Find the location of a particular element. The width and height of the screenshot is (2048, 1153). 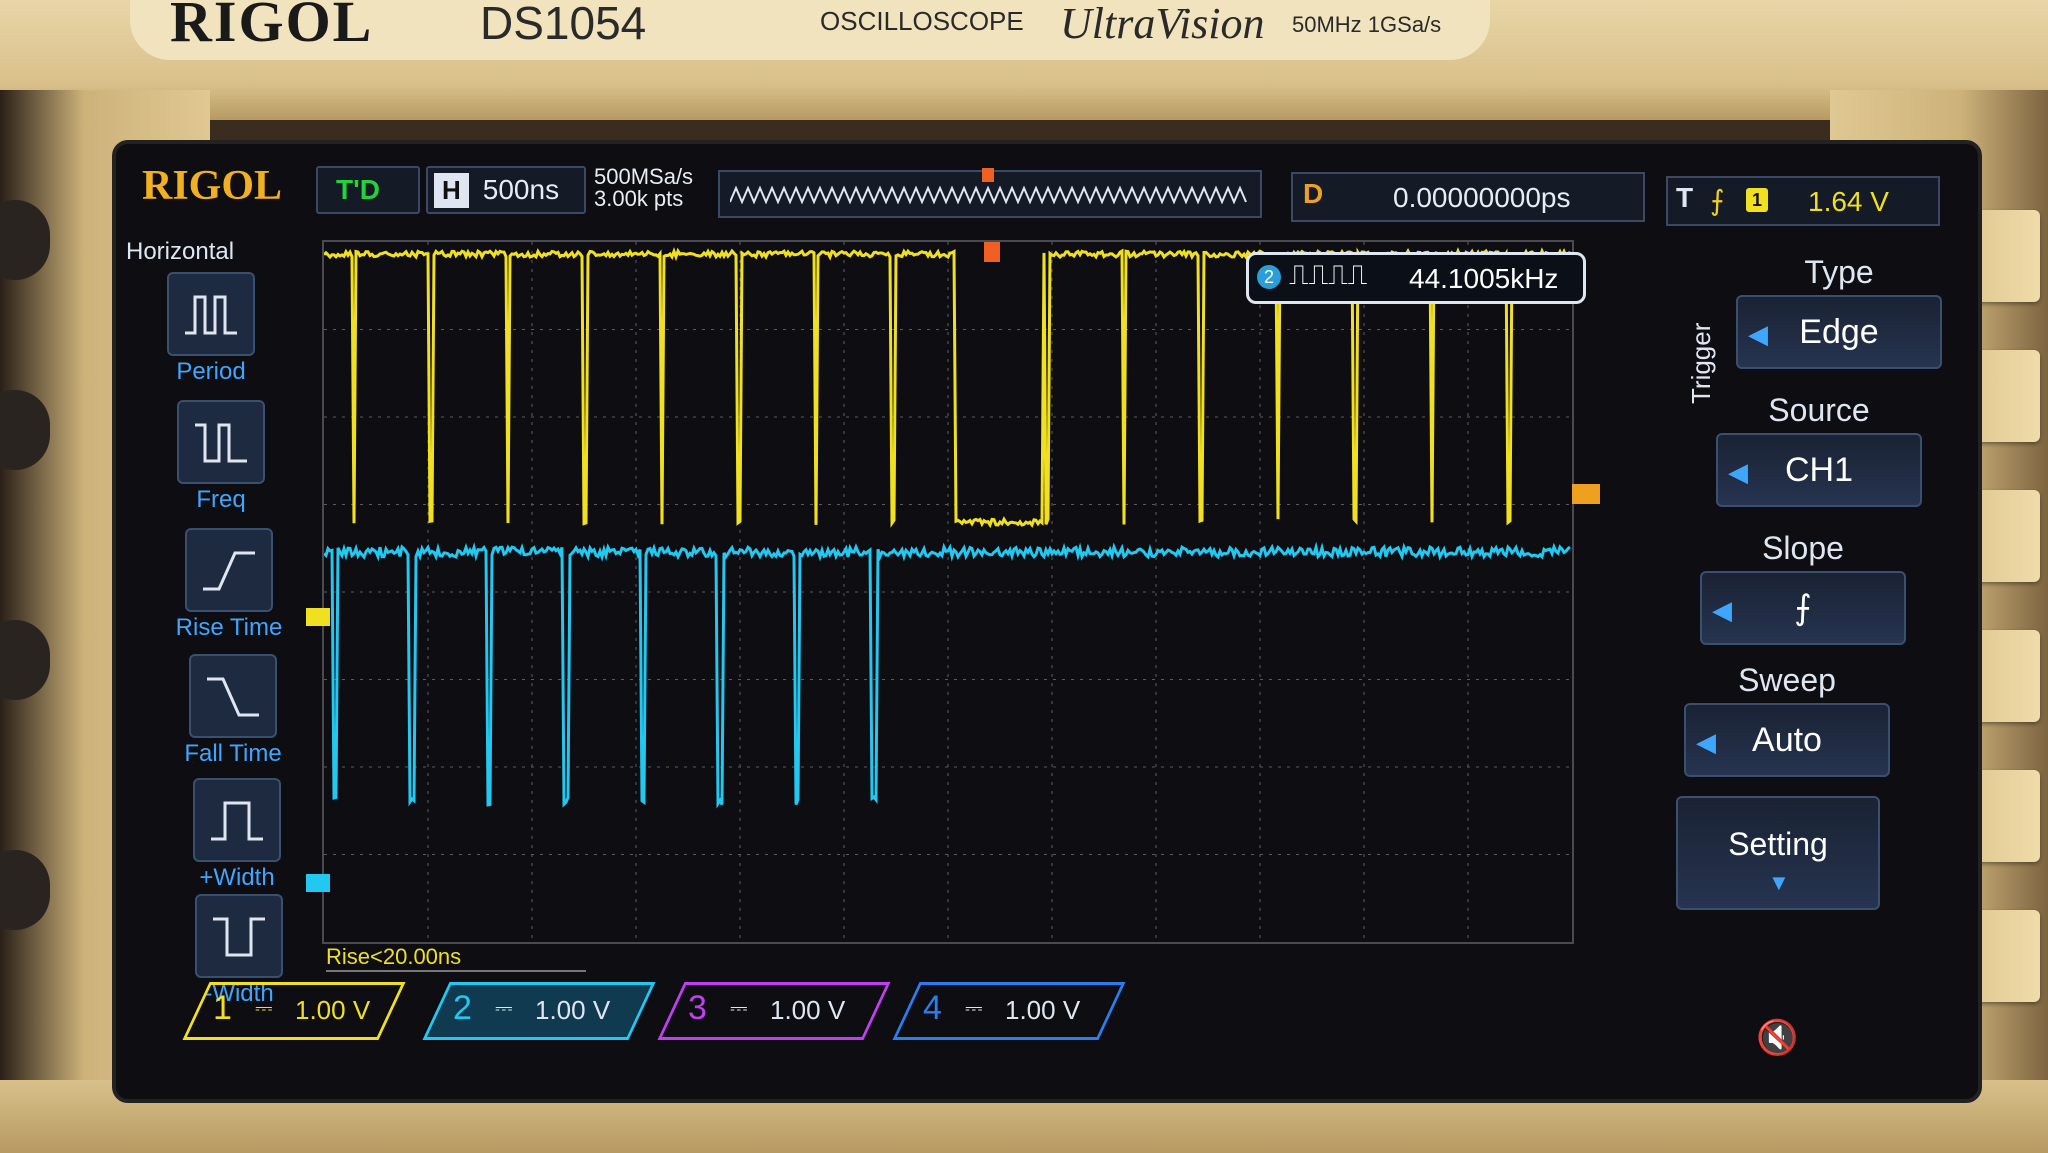

measure-label: Freq is located at coordinates (221, 500).